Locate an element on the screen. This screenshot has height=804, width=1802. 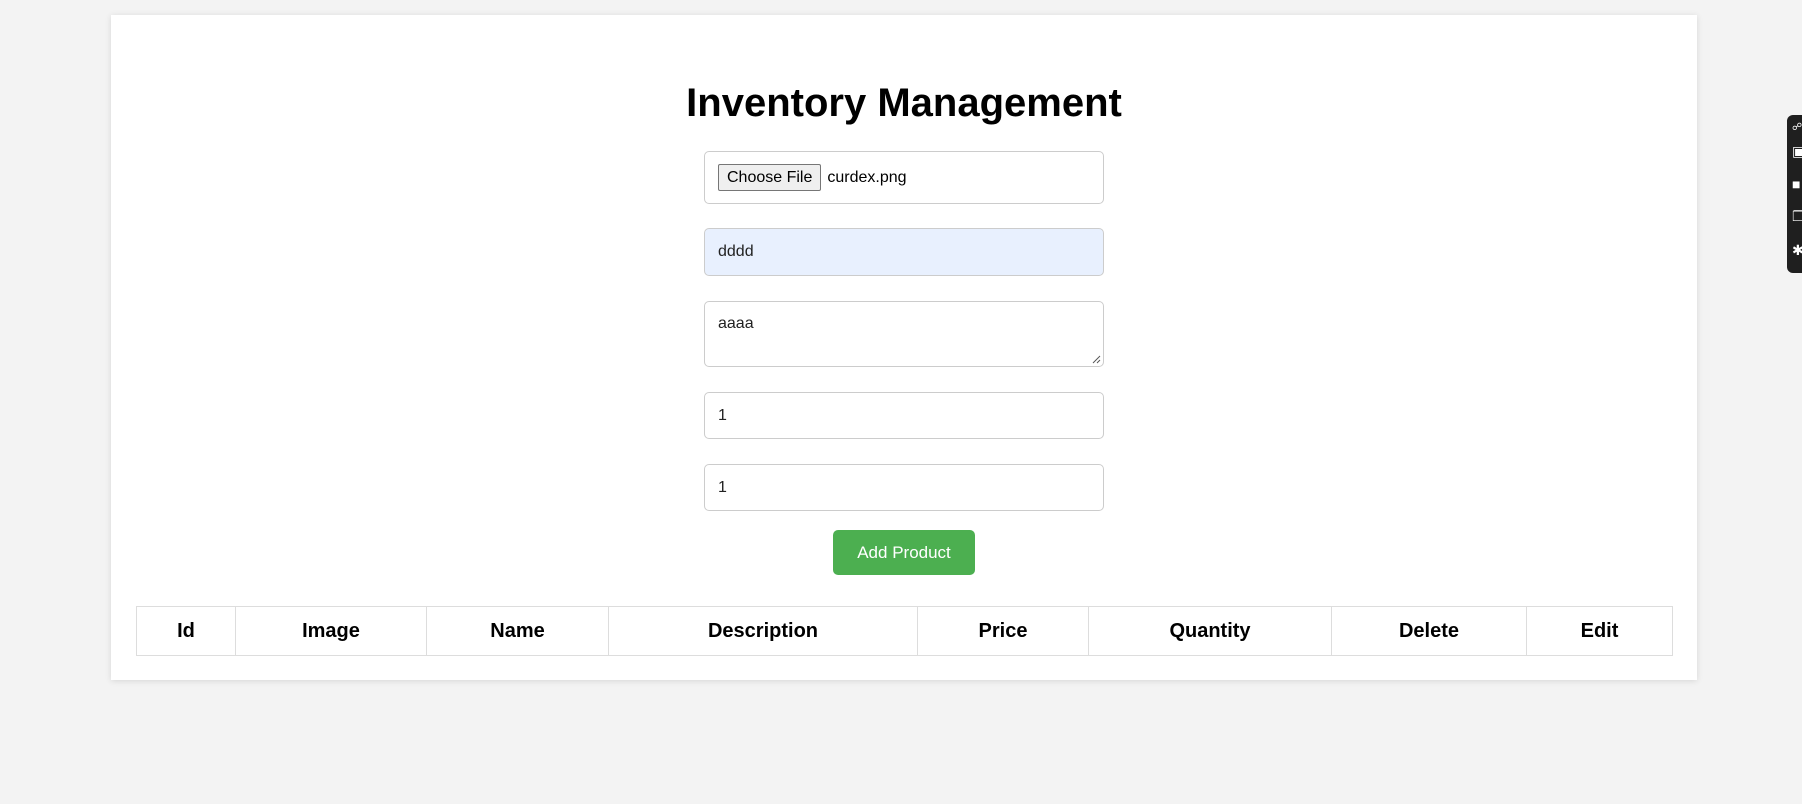
add-product-button: Add Product is located at coordinates (904, 552).